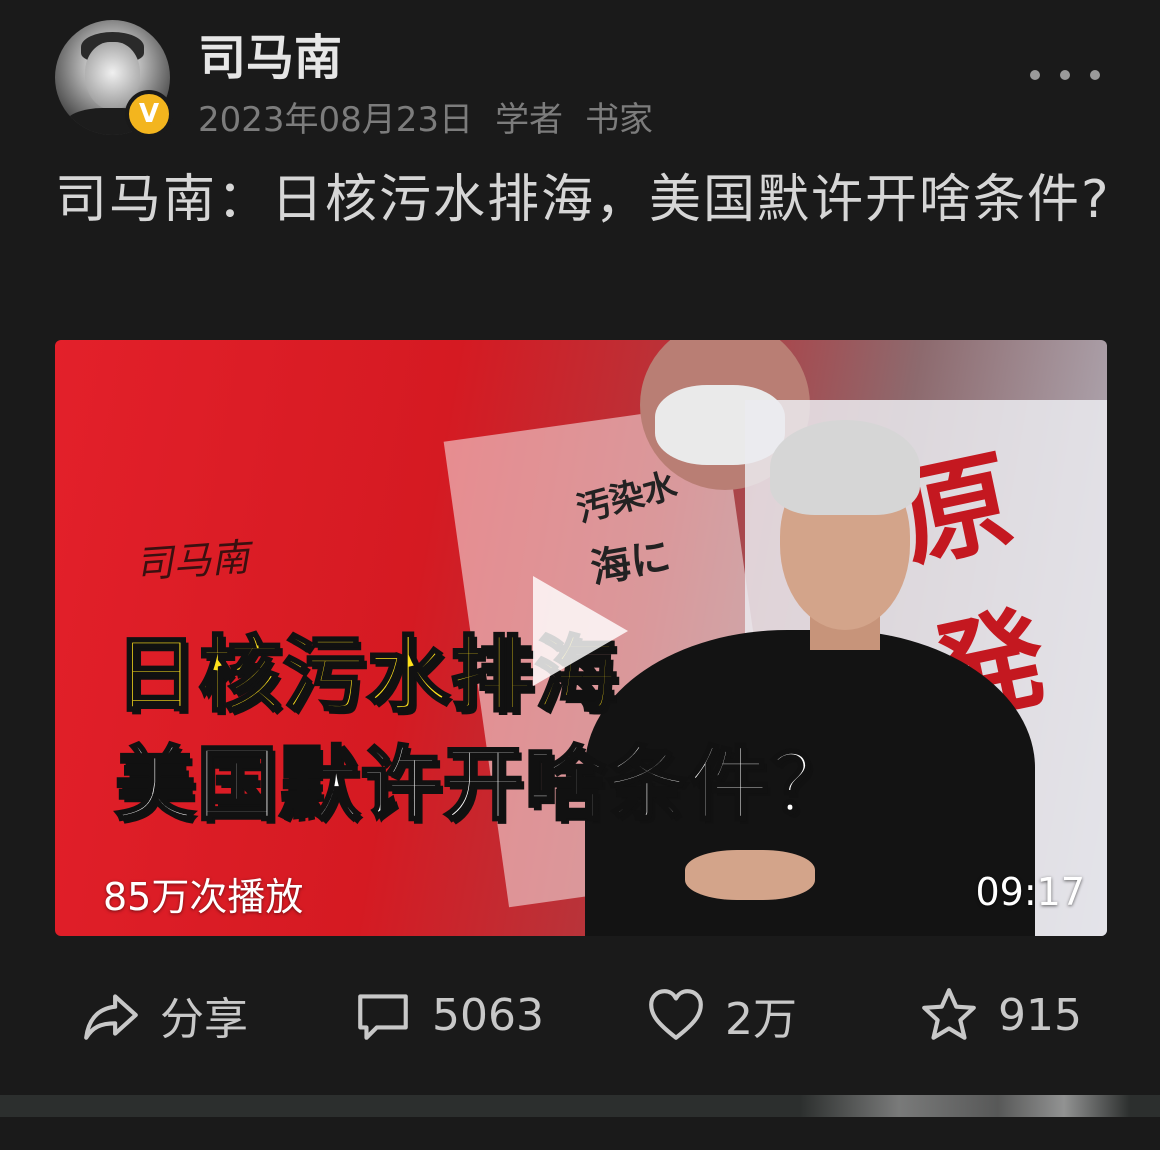  What do you see at coordinates (336, 120) in the screenshot?
I see `post-date: 2023年08月23日` at bounding box center [336, 120].